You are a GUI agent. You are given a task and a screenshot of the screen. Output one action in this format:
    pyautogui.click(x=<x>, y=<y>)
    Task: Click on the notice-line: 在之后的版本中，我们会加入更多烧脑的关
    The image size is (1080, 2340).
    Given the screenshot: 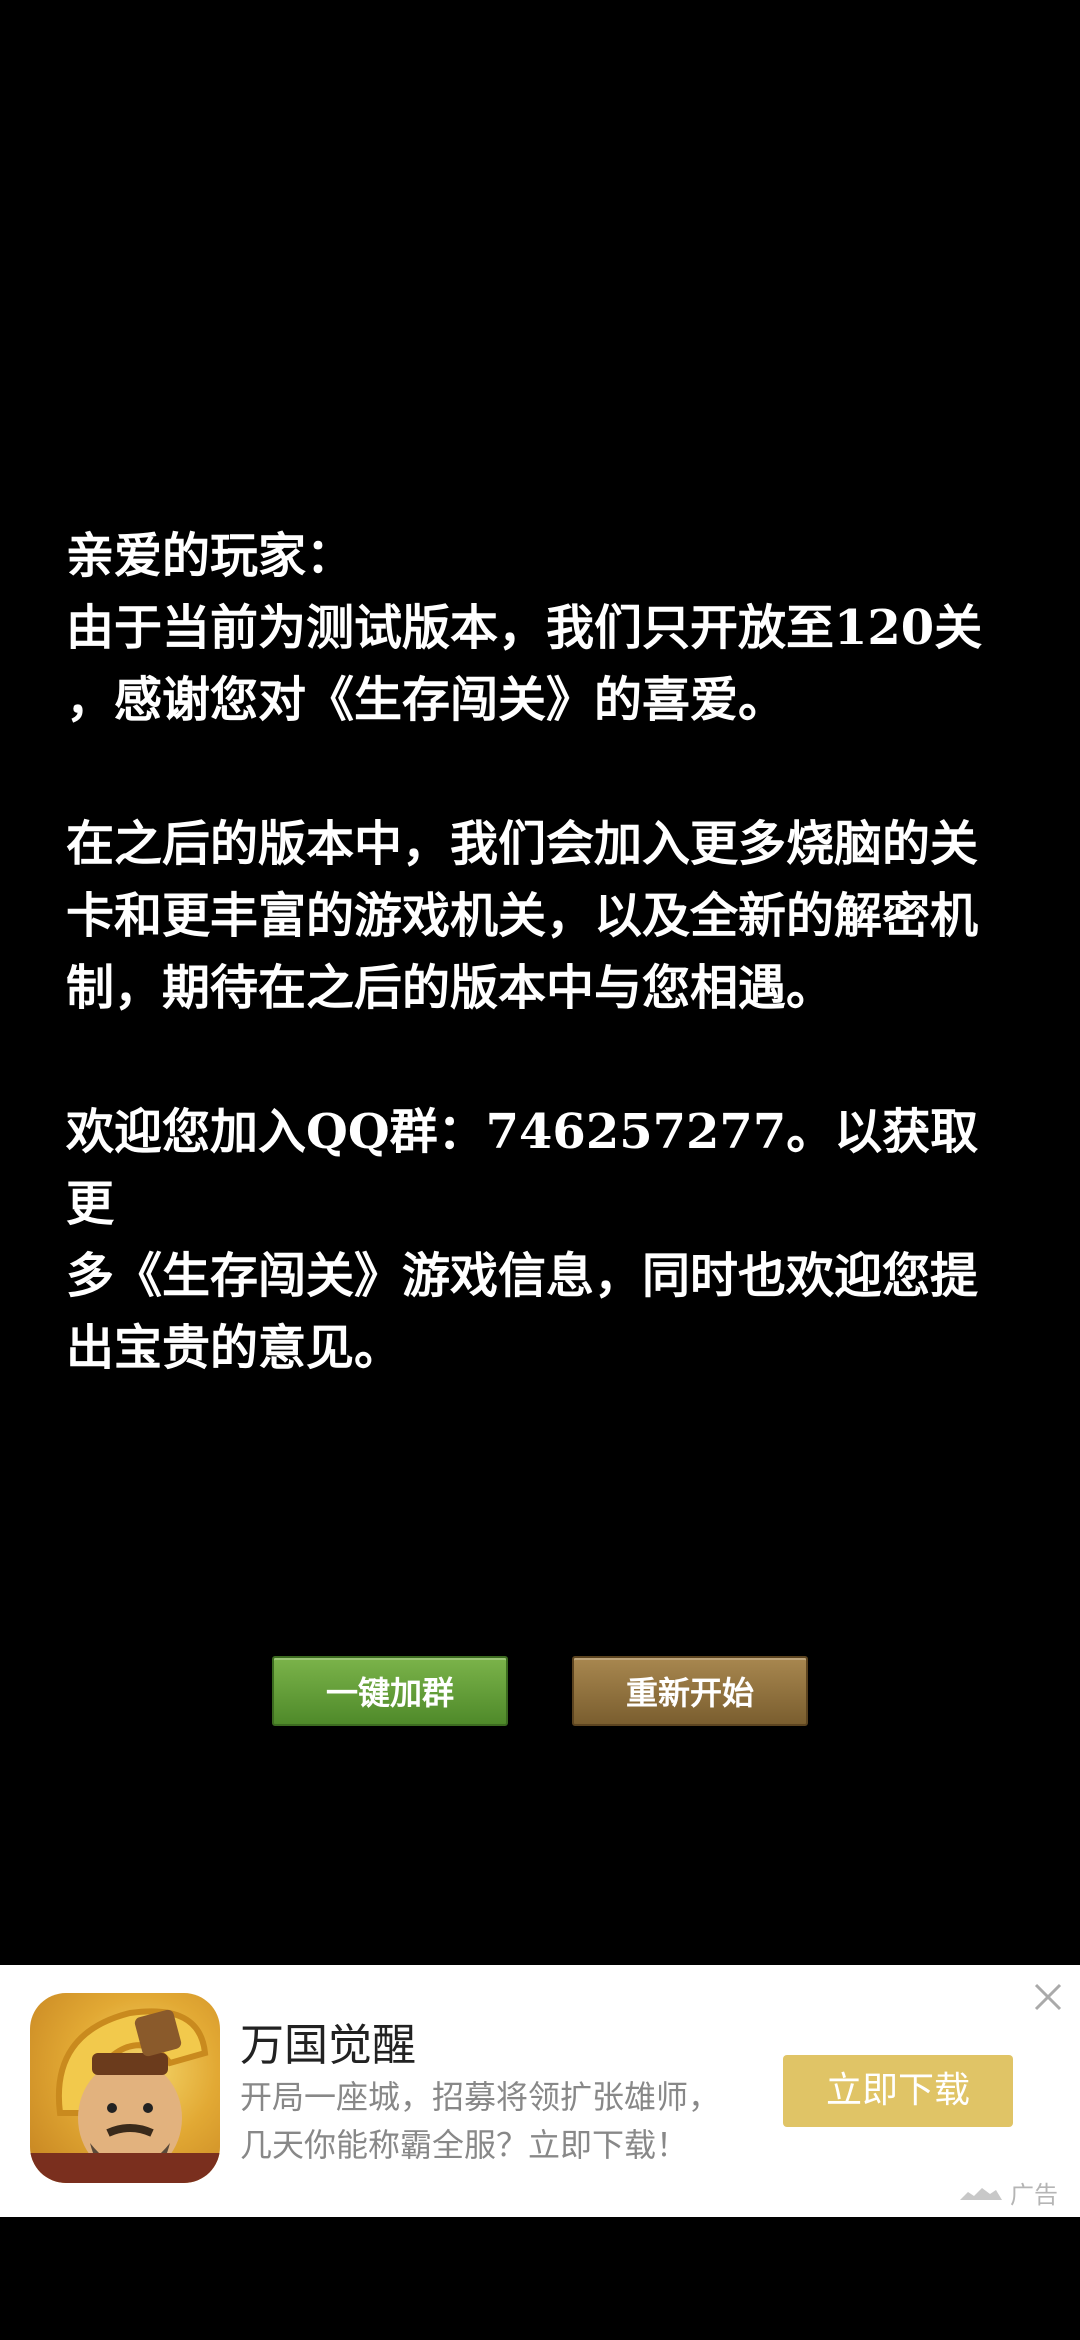 What is the action you would take?
    pyautogui.click(x=522, y=844)
    